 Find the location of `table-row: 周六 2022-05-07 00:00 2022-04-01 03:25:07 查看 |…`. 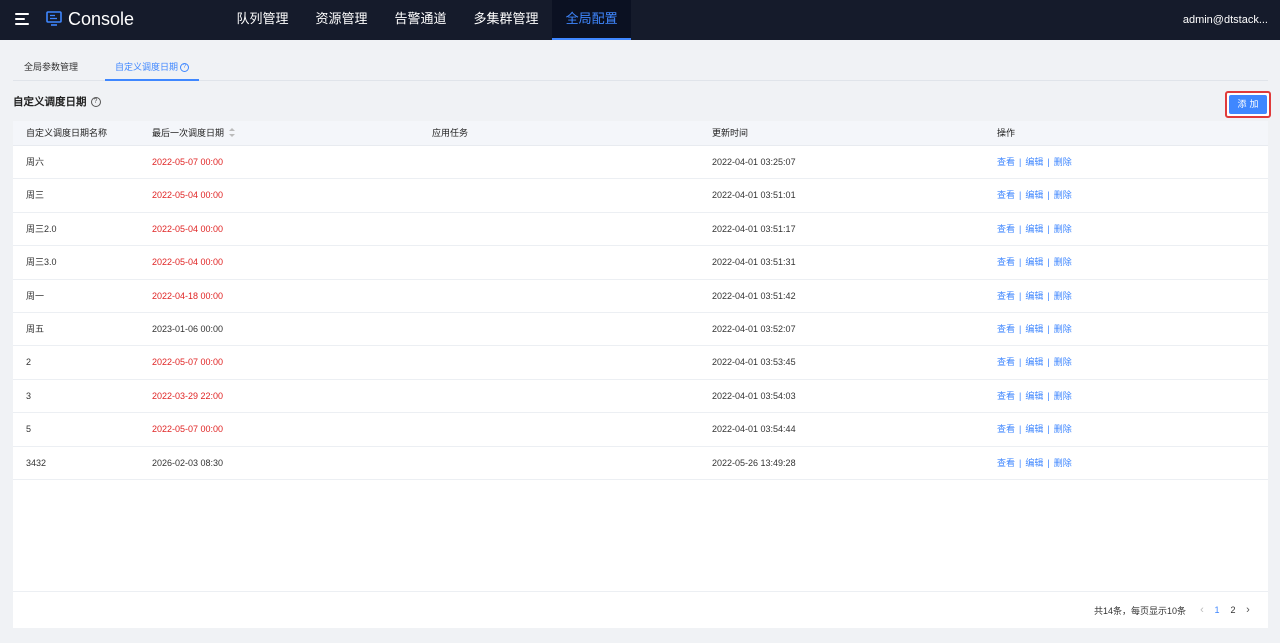

table-row: 周六 2022-05-07 00:00 2022-04-01 03:25:07 查看 |… is located at coordinates (640, 163).